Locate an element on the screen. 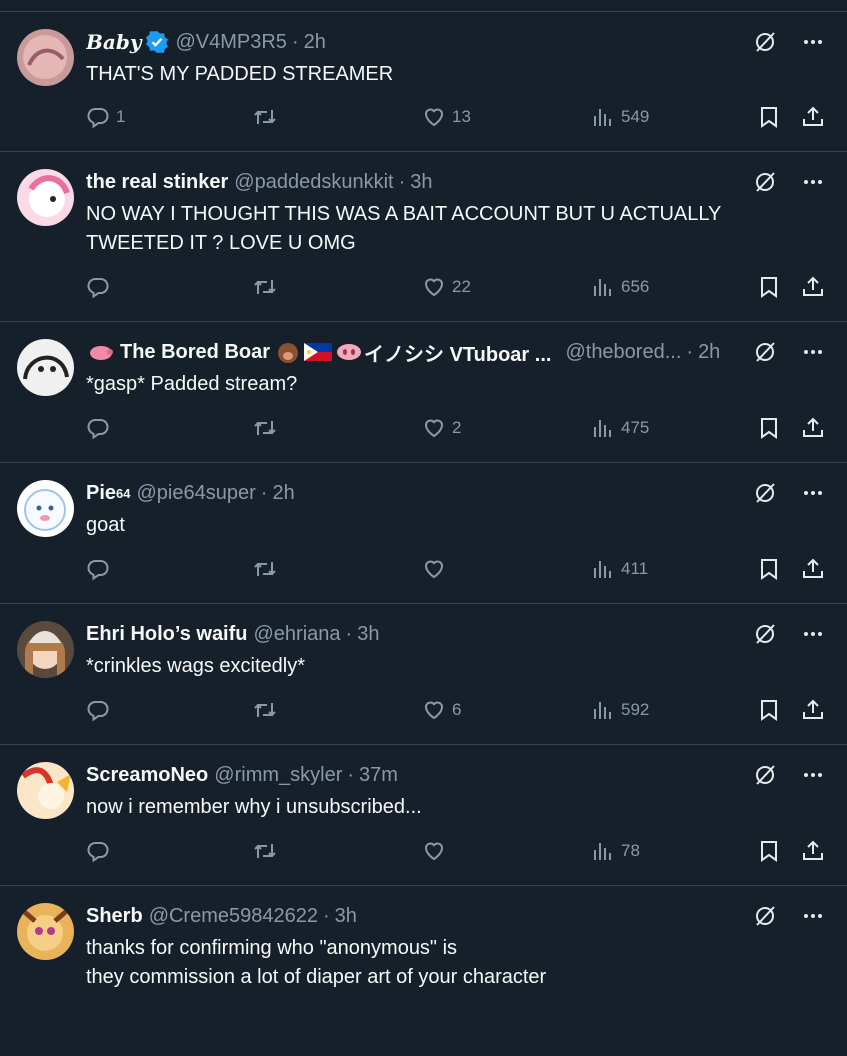  user-handle: @rimm_skyler is located at coordinates (278, 775).